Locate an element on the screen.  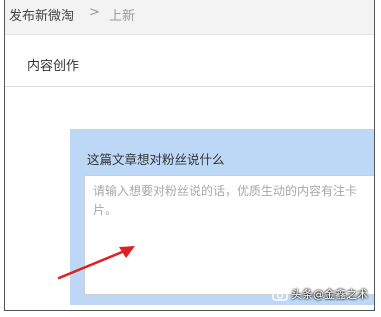
breadcrumb-current: 上新 is located at coordinates (122, 16).